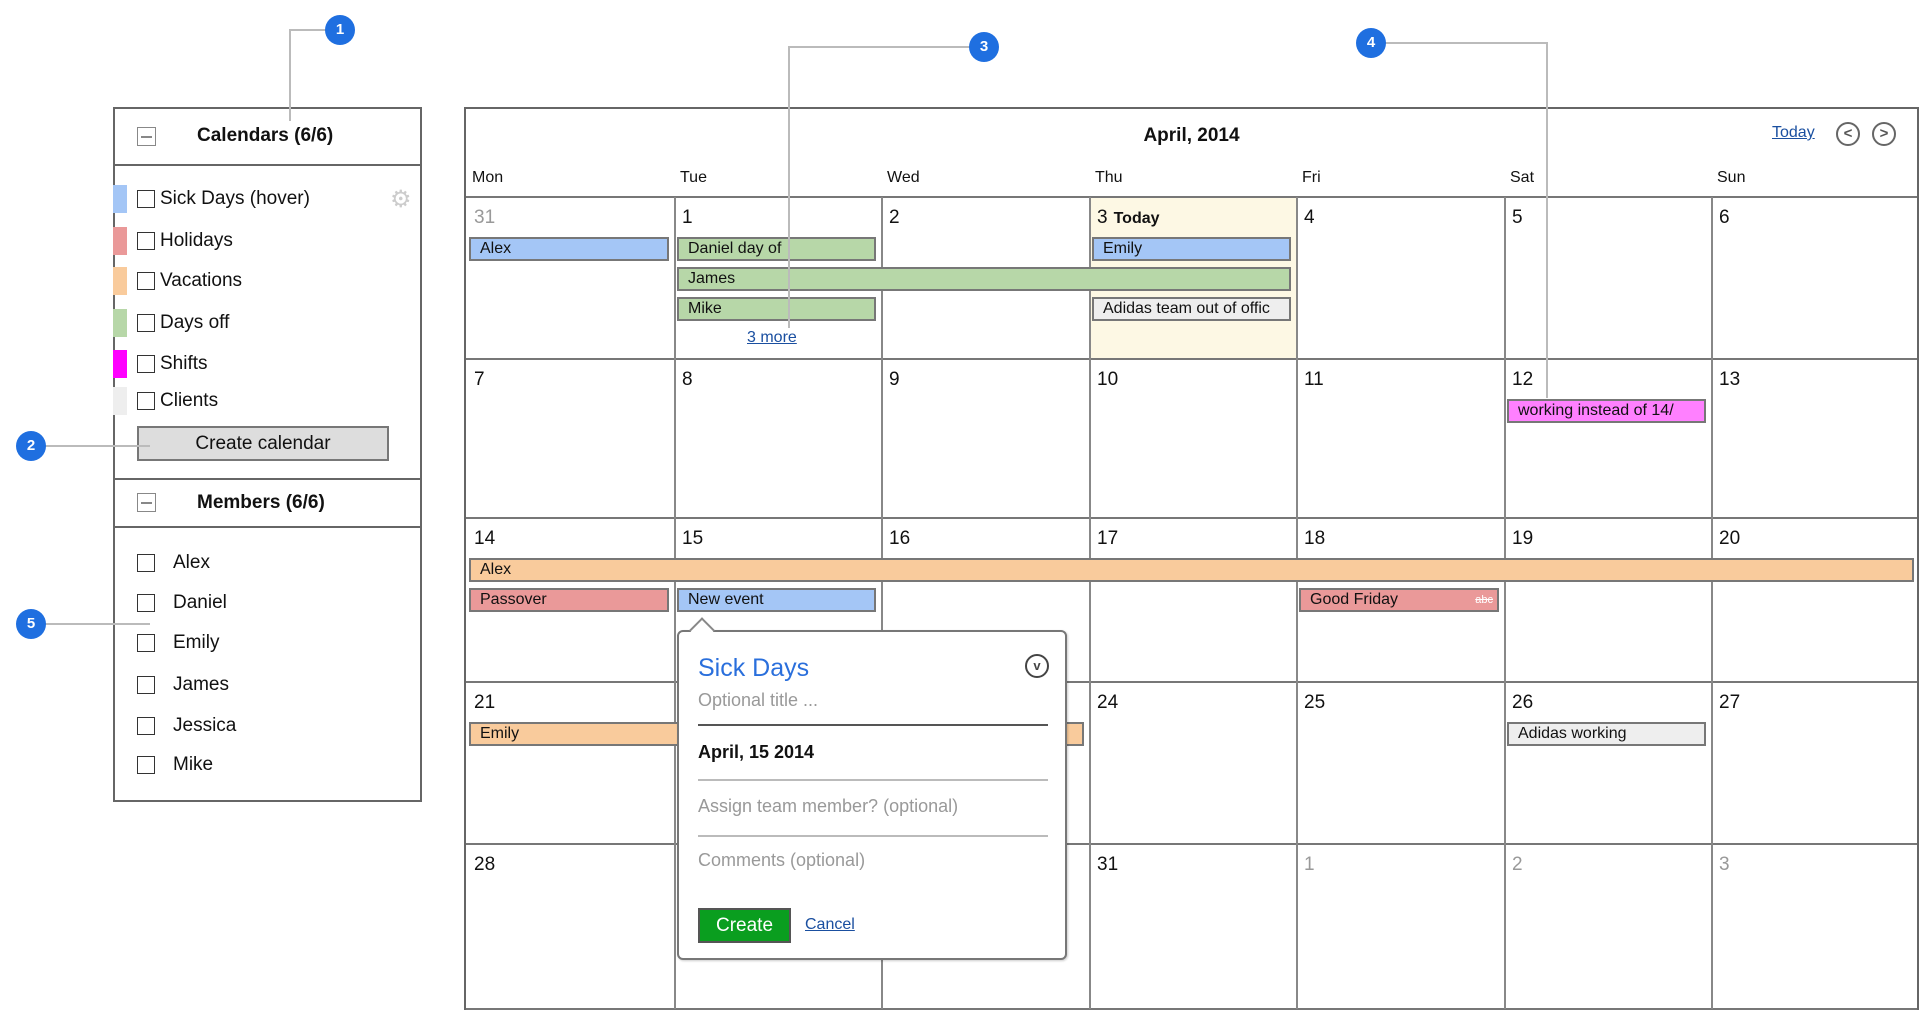 This screenshot has height=1030, width=1920. What do you see at coordinates (146, 136) in the screenshot?
I see `collapse-calendars-icon` at bounding box center [146, 136].